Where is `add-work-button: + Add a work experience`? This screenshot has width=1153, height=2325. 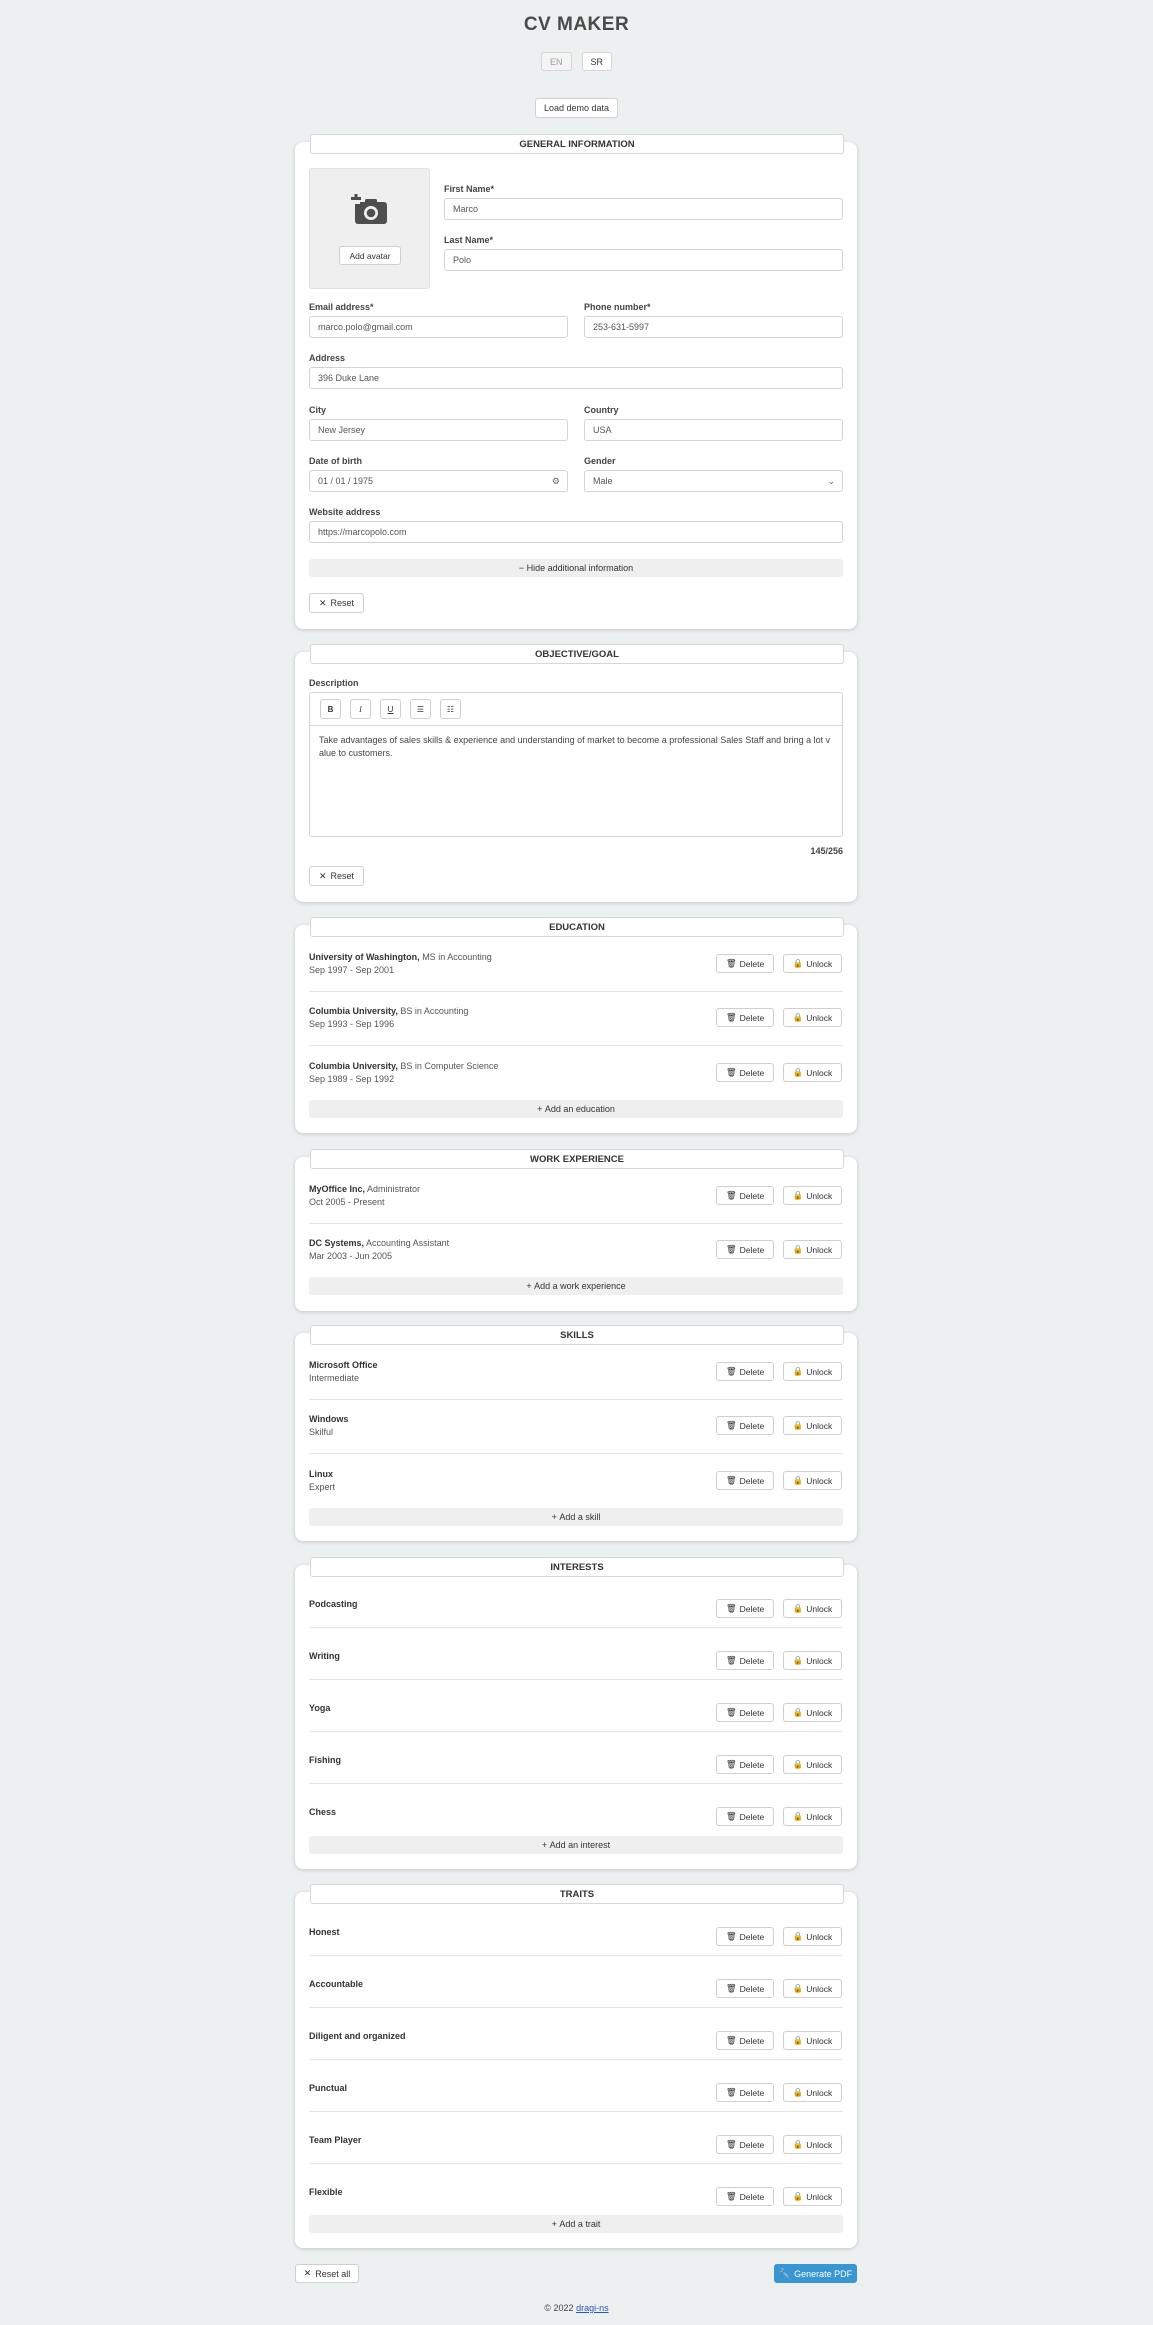
add-work-button: + Add a work experience is located at coordinates (576, 1286).